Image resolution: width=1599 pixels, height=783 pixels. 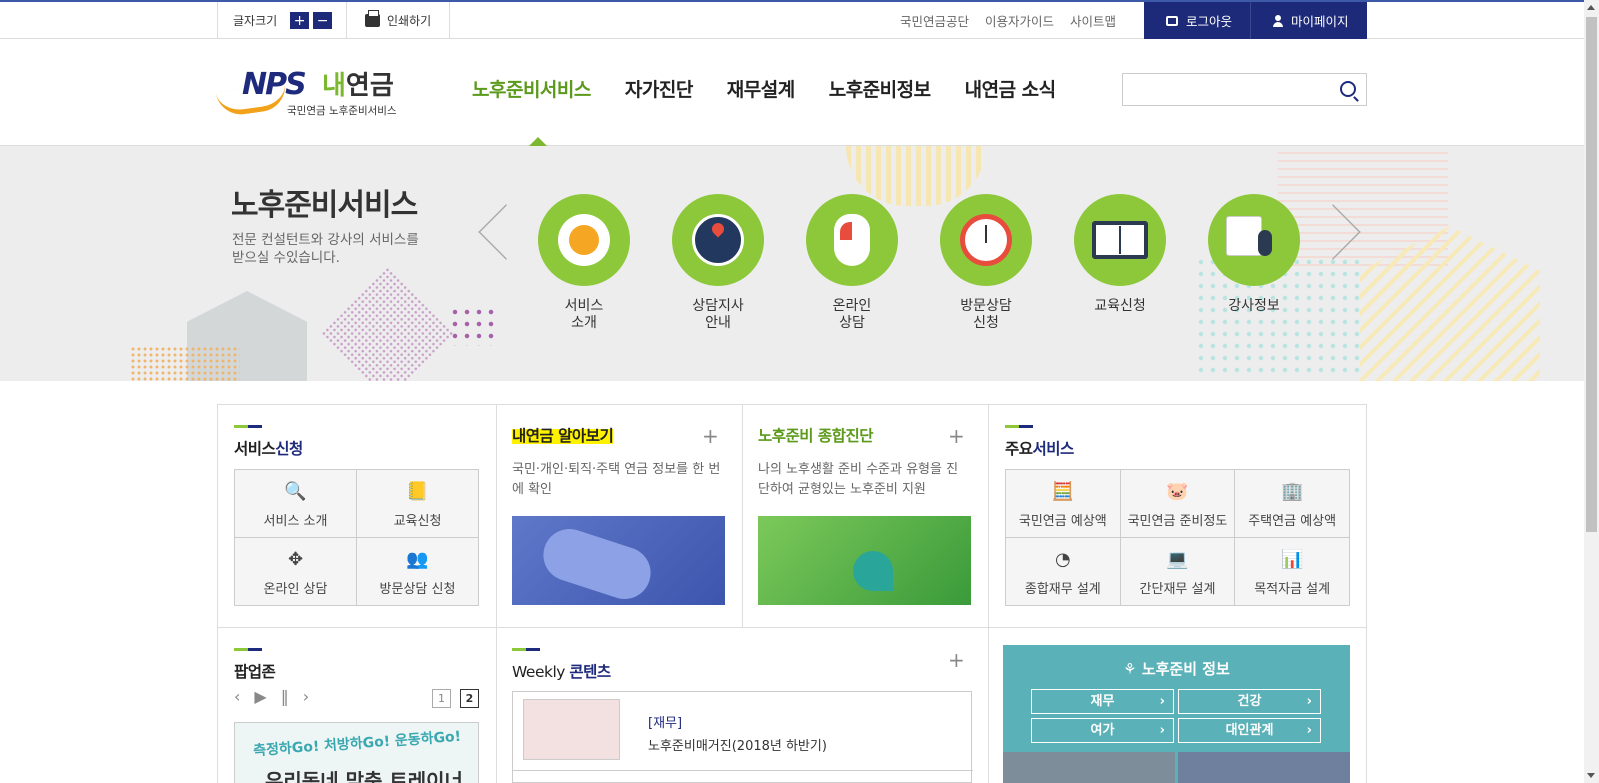 I want to click on sprout-icon: ⚘, so click(x=1132, y=669).